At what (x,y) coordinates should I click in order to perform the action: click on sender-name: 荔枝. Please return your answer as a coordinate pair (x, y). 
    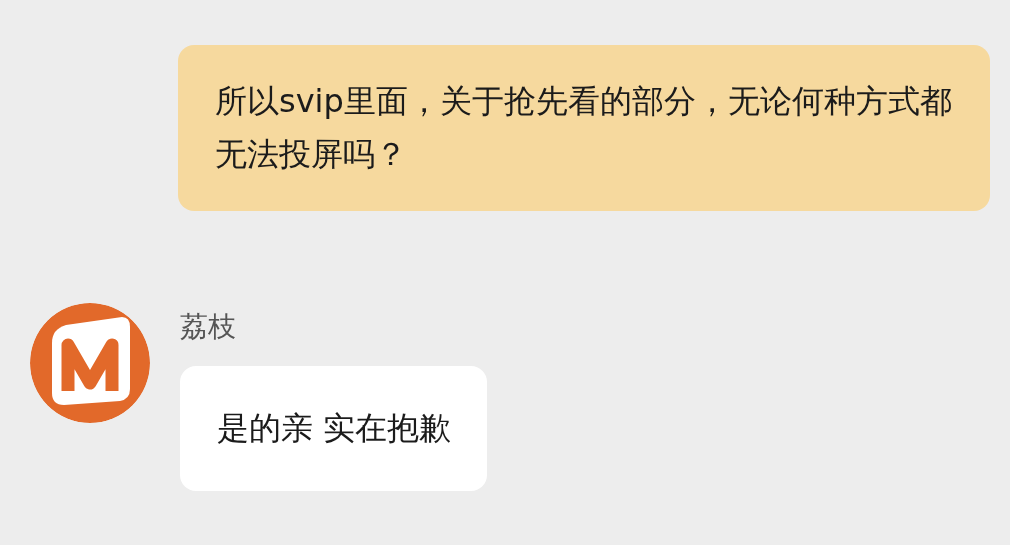
    Looking at the image, I should click on (208, 327).